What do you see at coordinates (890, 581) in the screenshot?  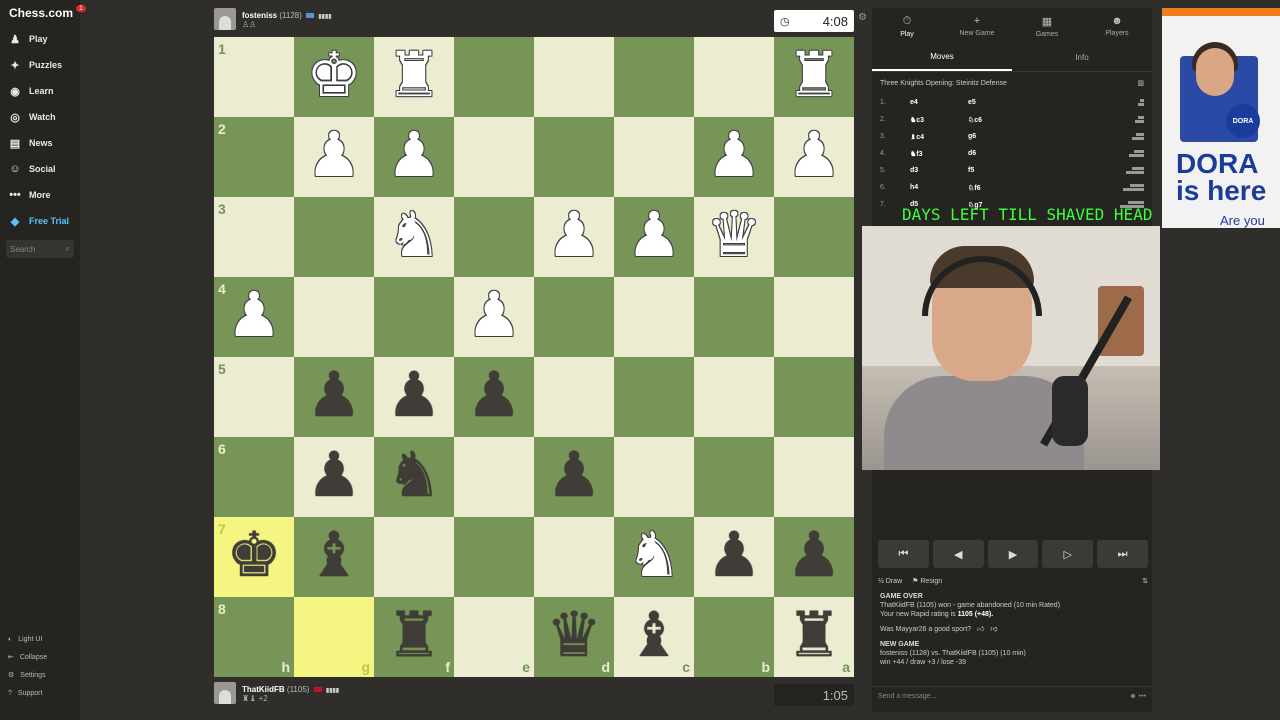 I see `draw-button: ½ Draw` at bounding box center [890, 581].